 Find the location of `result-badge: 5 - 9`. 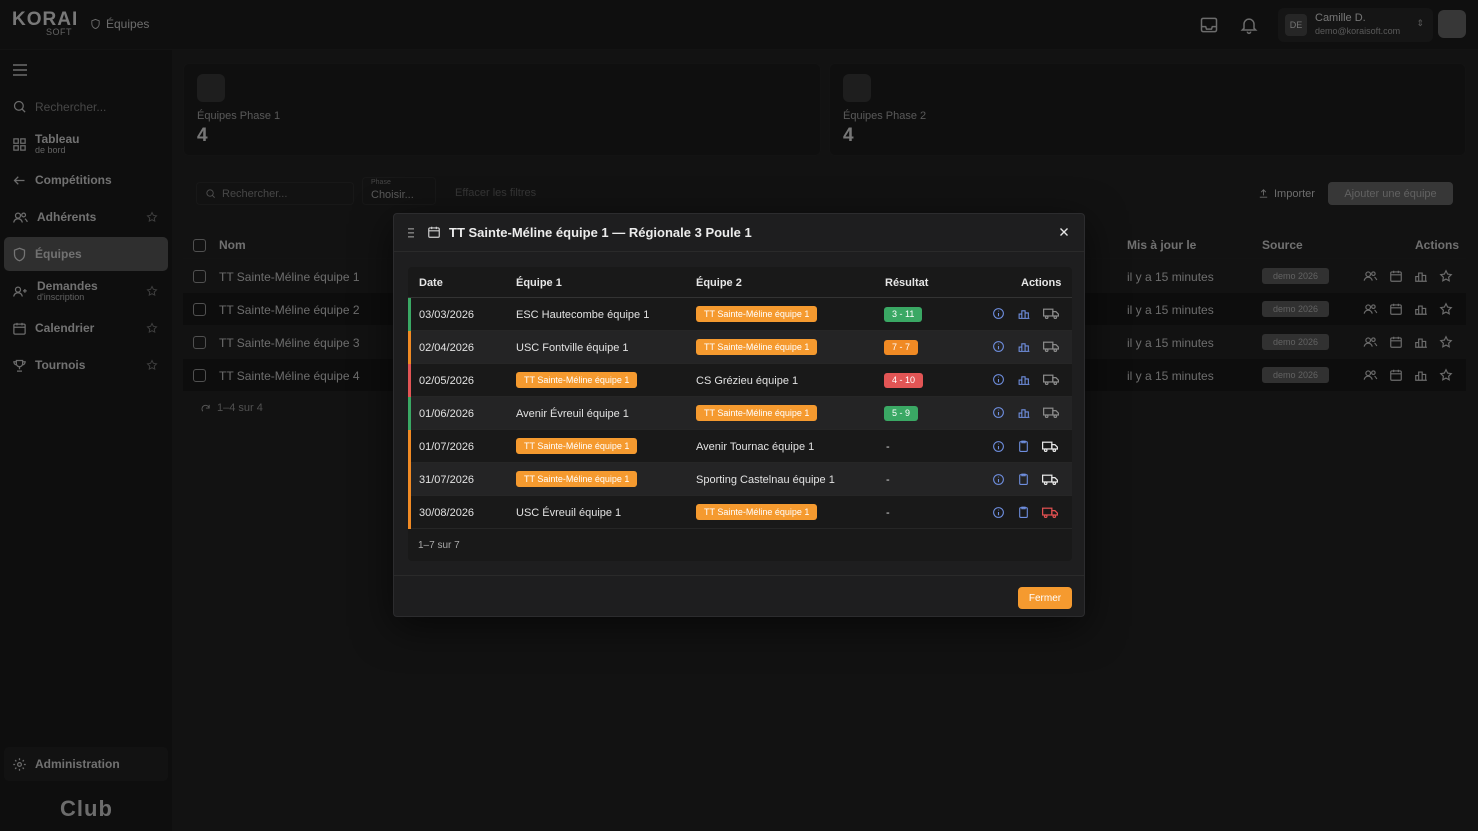

result-badge: 5 - 9 is located at coordinates (901, 413).